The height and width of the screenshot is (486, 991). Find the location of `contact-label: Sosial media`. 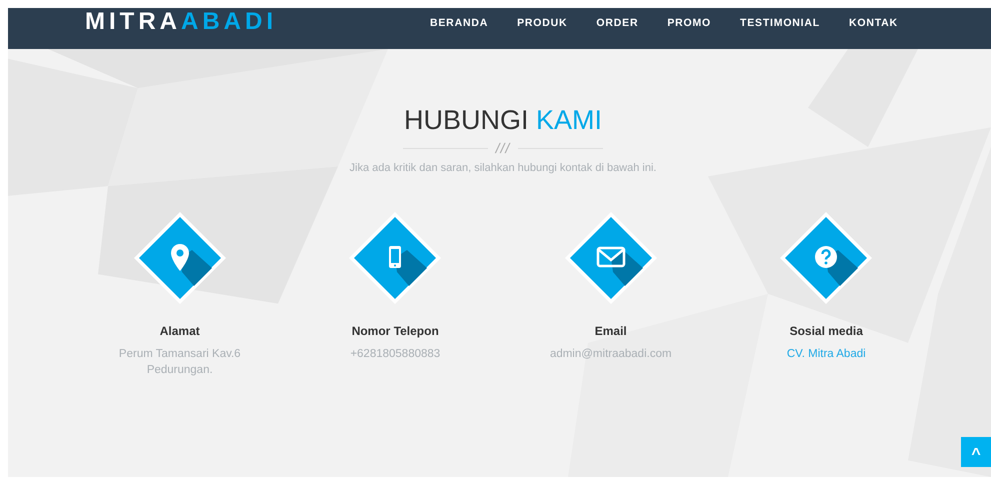

contact-label: Sosial media is located at coordinates (826, 331).